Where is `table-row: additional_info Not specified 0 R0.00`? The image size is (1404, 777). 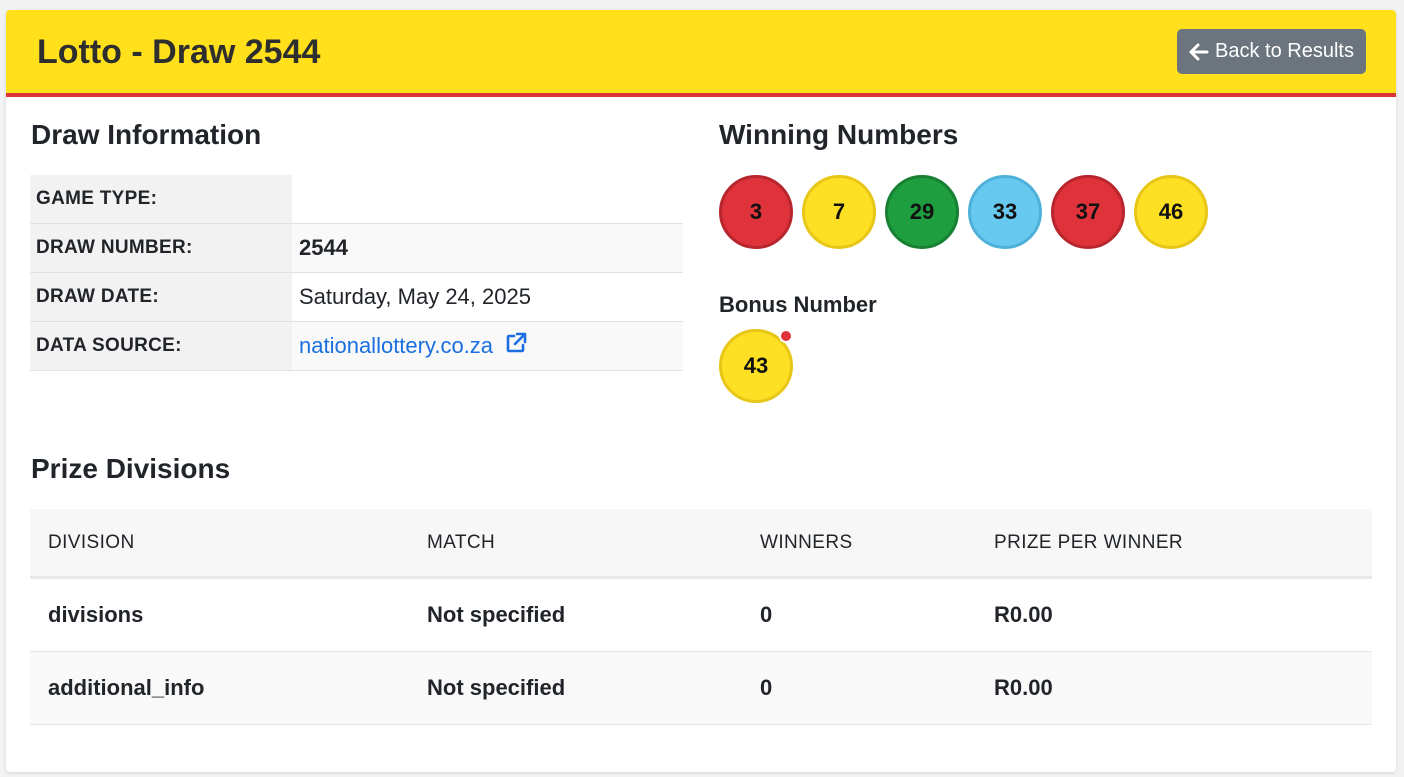 table-row: additional_info Not specified 0 R0.00 is located at coordinates (701, 688).